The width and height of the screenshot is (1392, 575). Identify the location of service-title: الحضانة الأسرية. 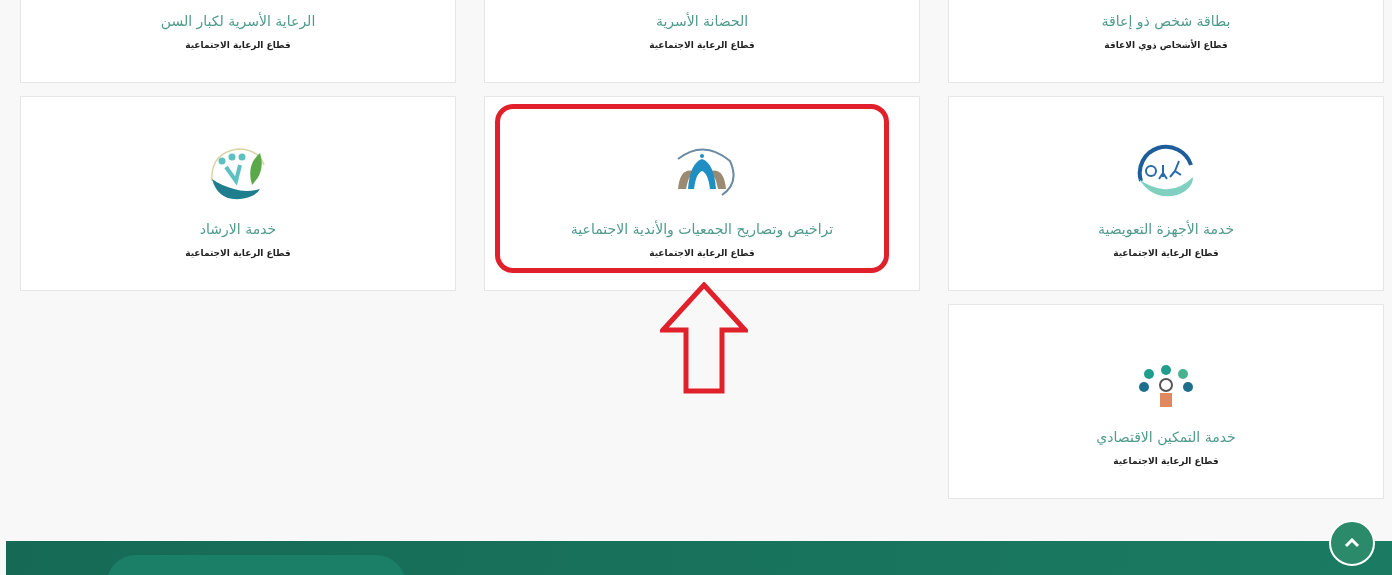
(702, 21).